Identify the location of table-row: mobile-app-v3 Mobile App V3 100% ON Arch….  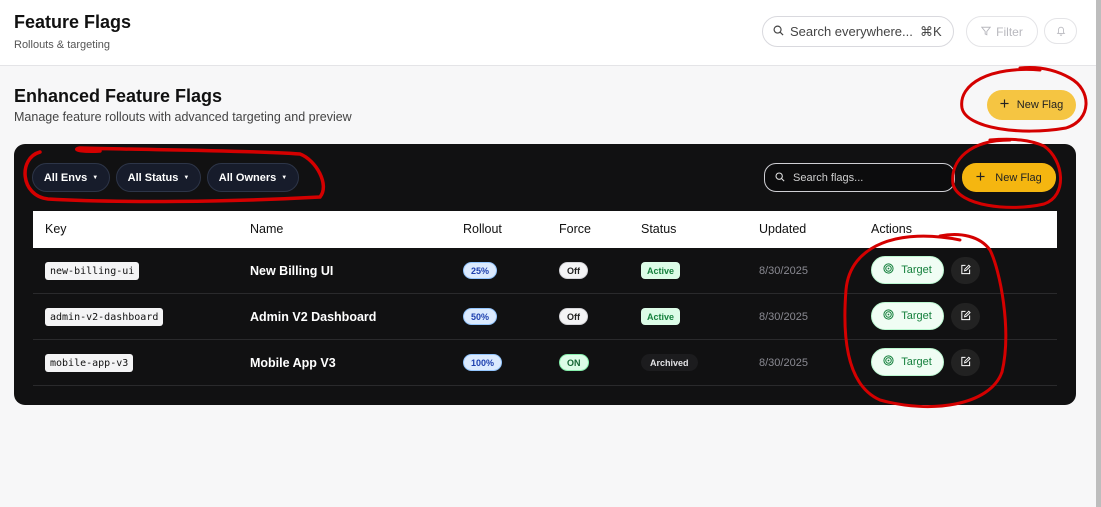
(545, 363).